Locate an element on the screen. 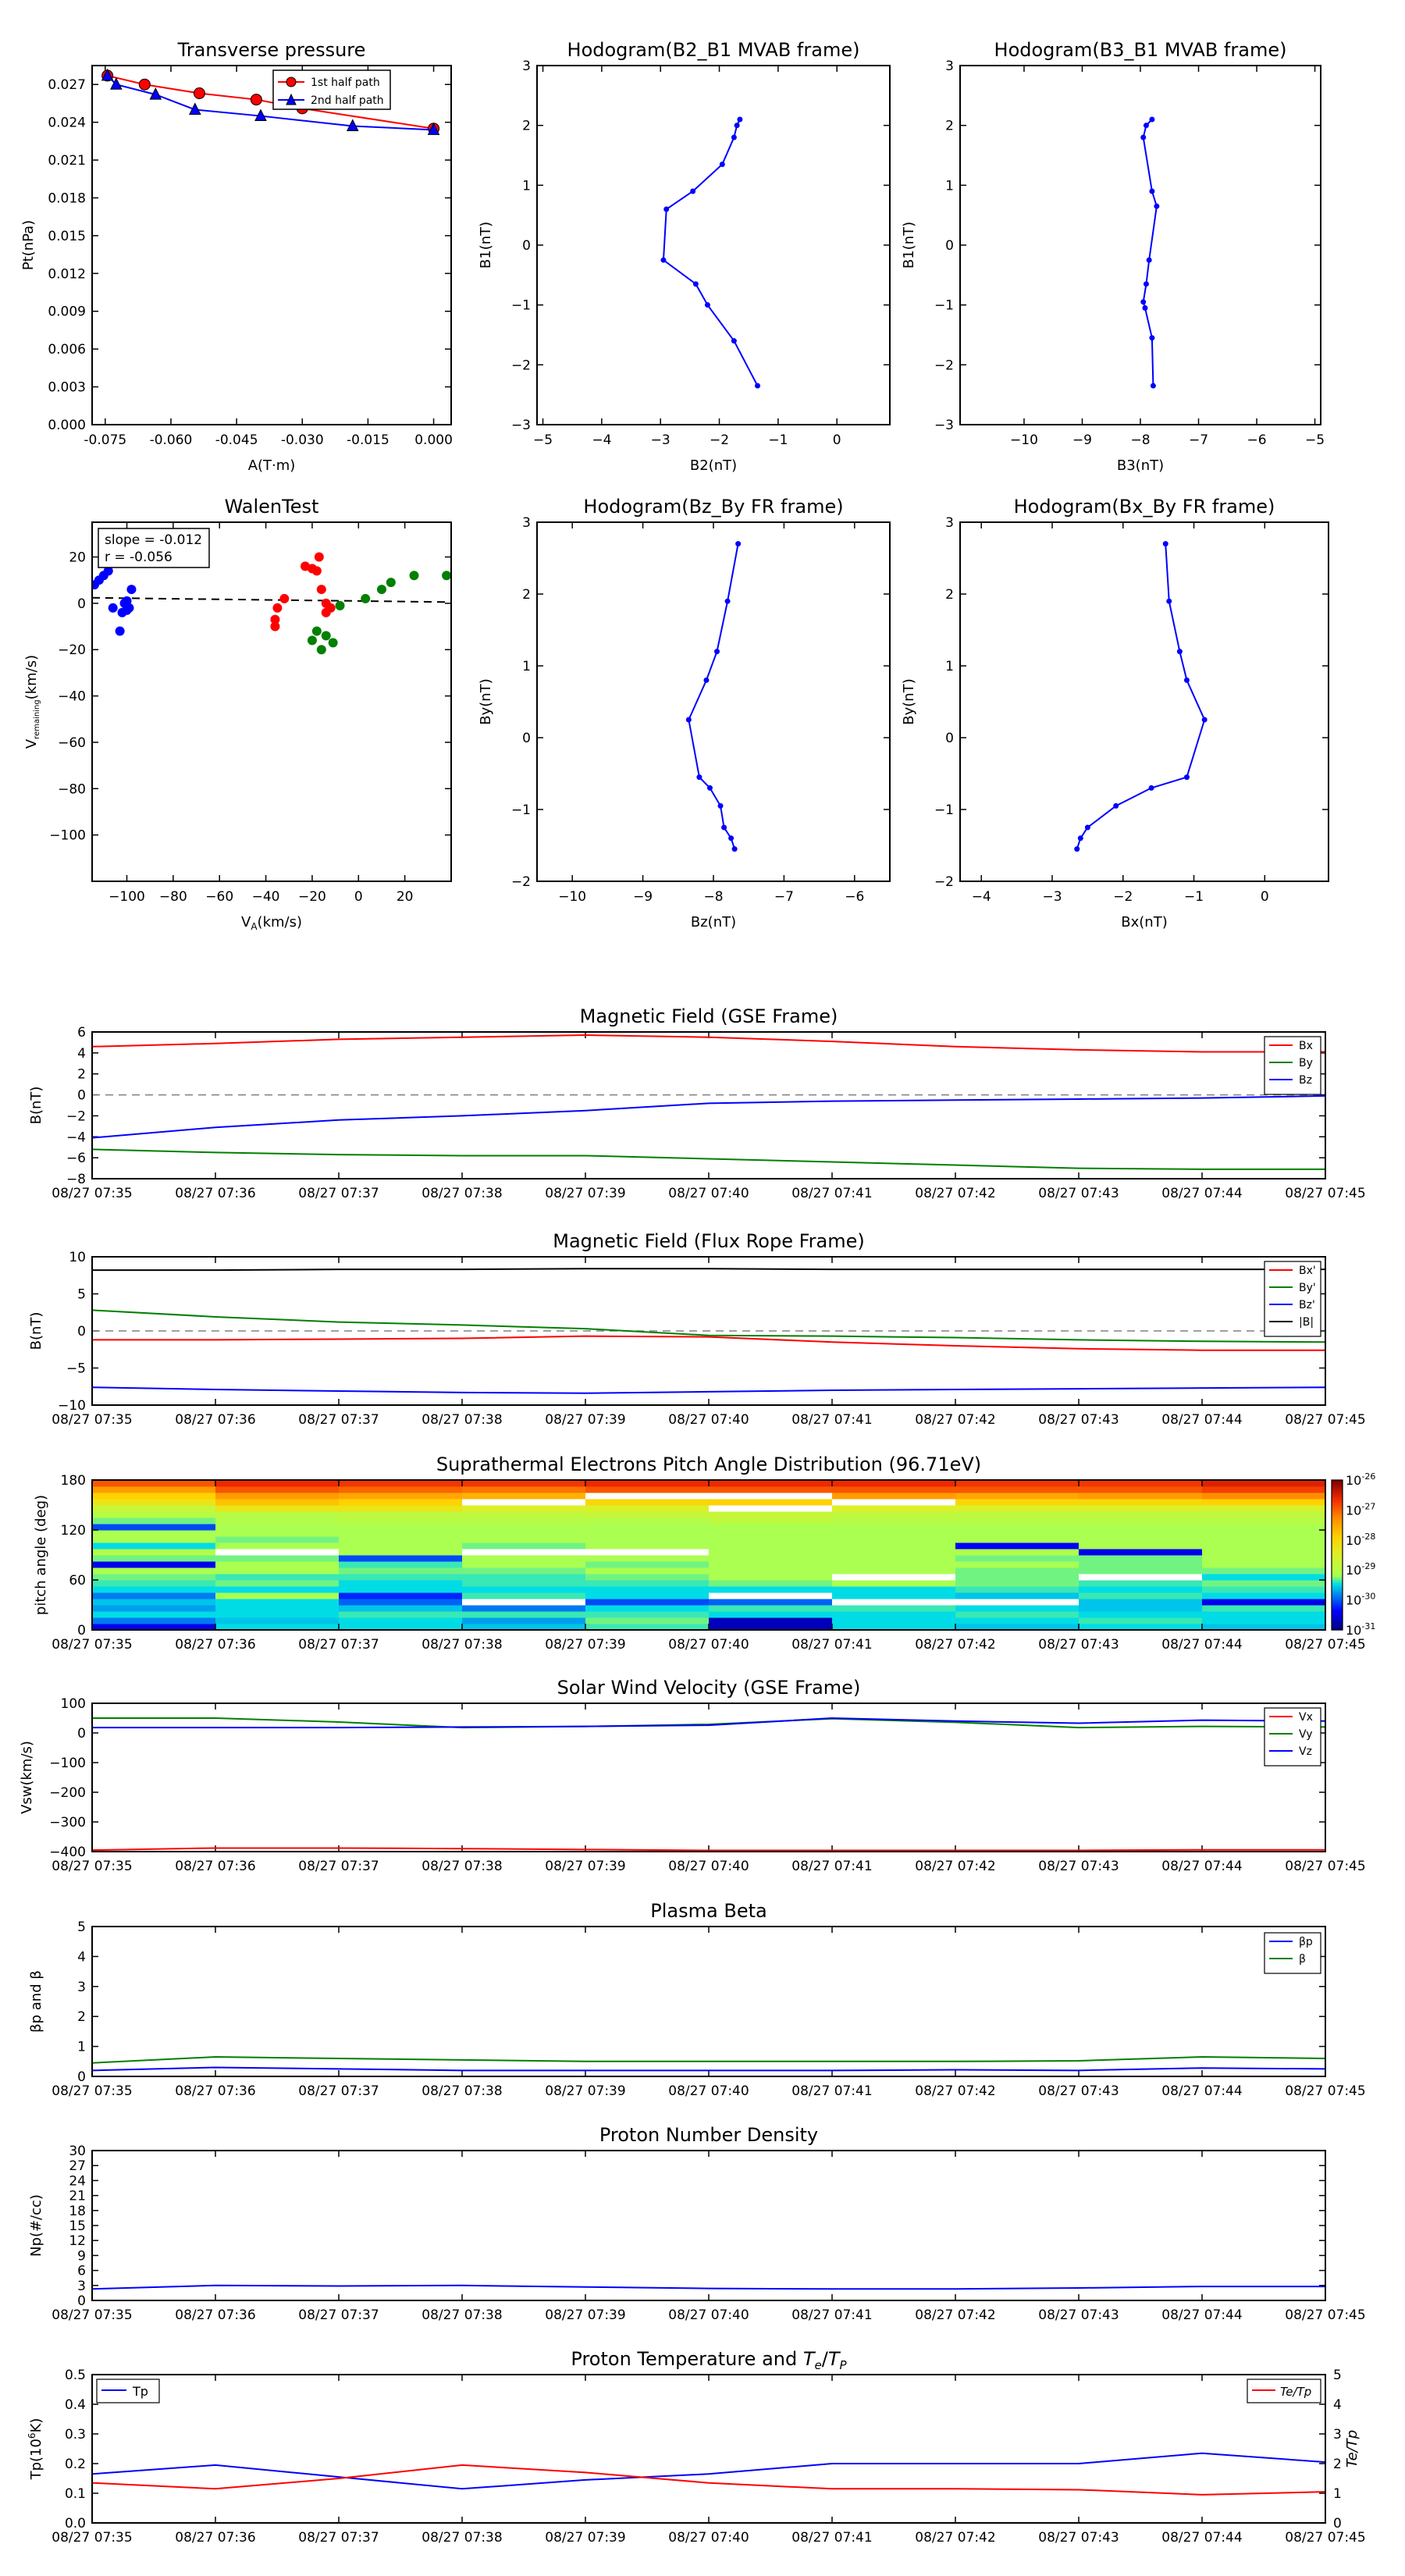  x-tick-label: −10 is located at coordinates (1024, 440).